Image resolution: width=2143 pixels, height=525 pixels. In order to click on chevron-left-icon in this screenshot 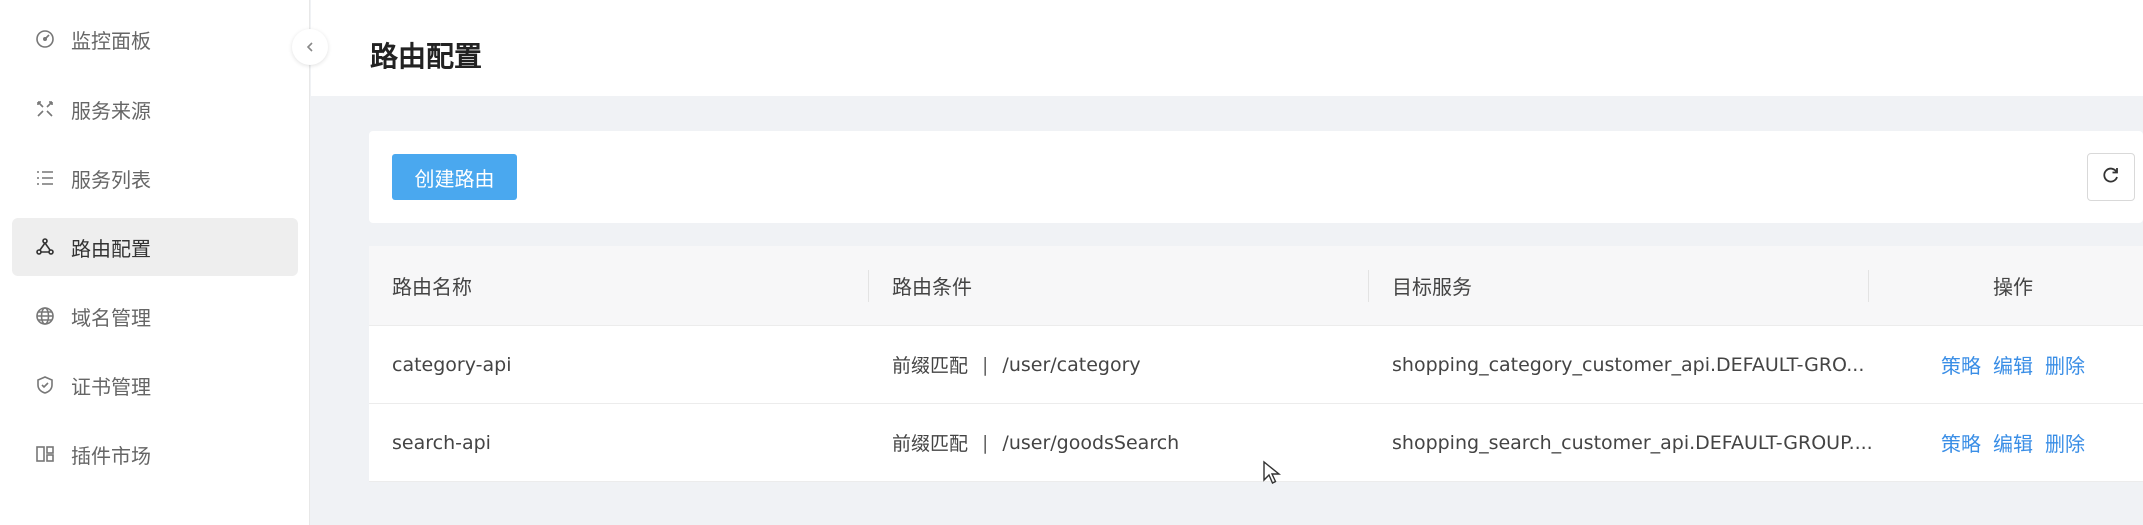, I will do `click(310, 47)`.